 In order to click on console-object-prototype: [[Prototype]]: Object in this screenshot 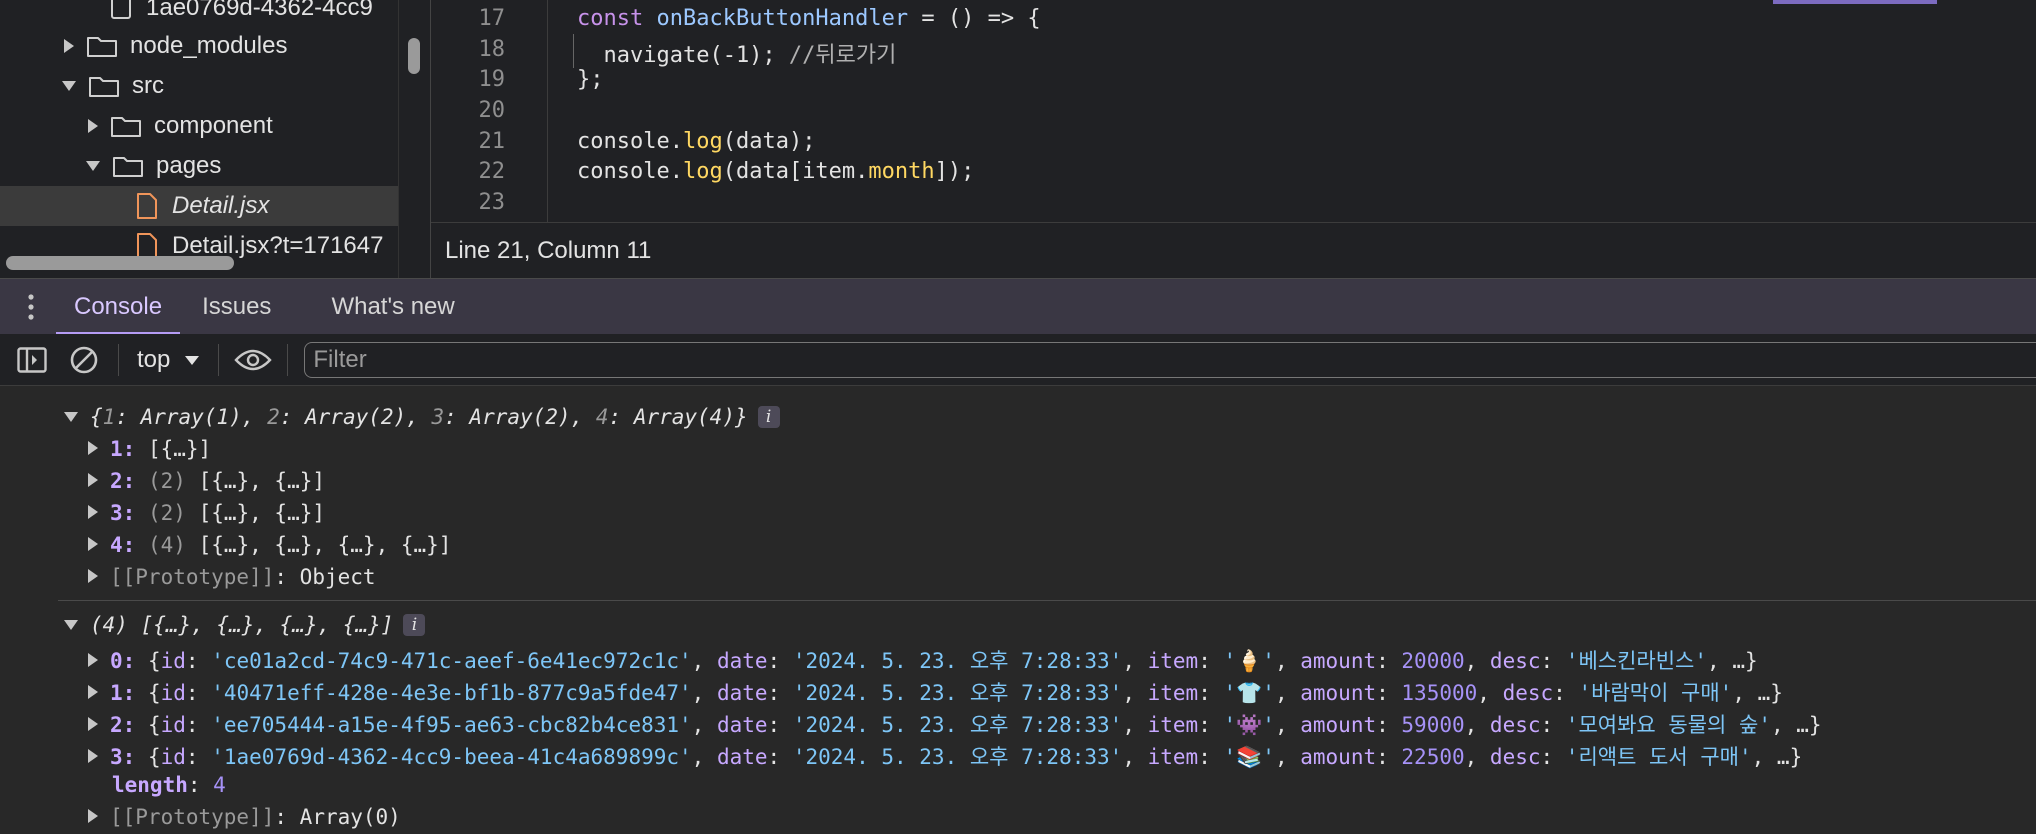, I will do `click(232, 577)`.